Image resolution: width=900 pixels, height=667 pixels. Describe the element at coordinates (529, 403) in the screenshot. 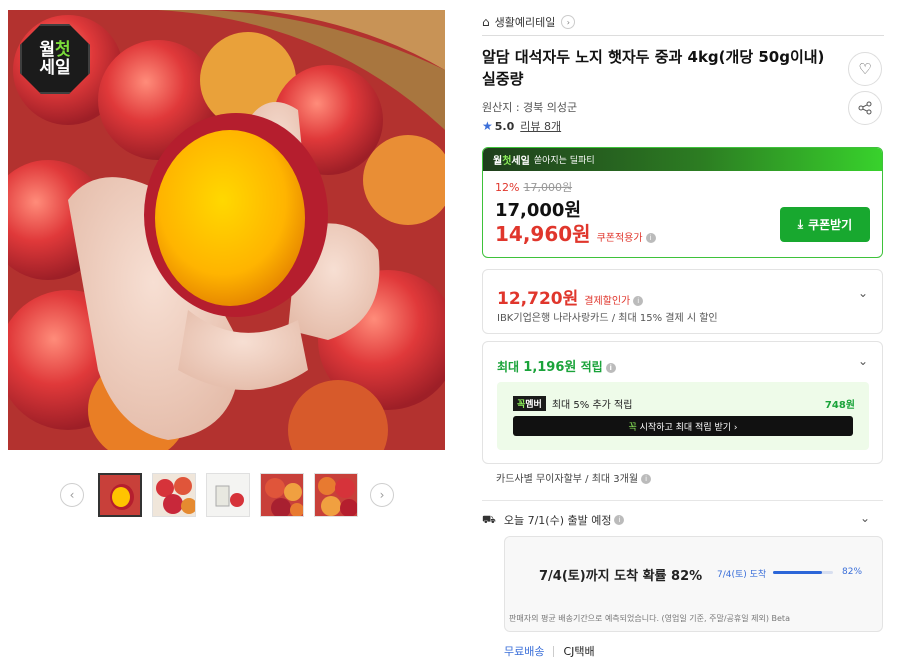

I see `membership-tag: 꼭멤버` at that location.